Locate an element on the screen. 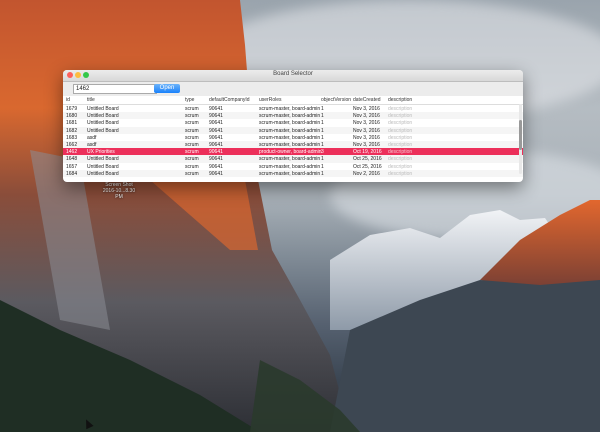 The height and width of the screenshot is (432, 600). search-input: 1462 is located at coordinates (115, 89).